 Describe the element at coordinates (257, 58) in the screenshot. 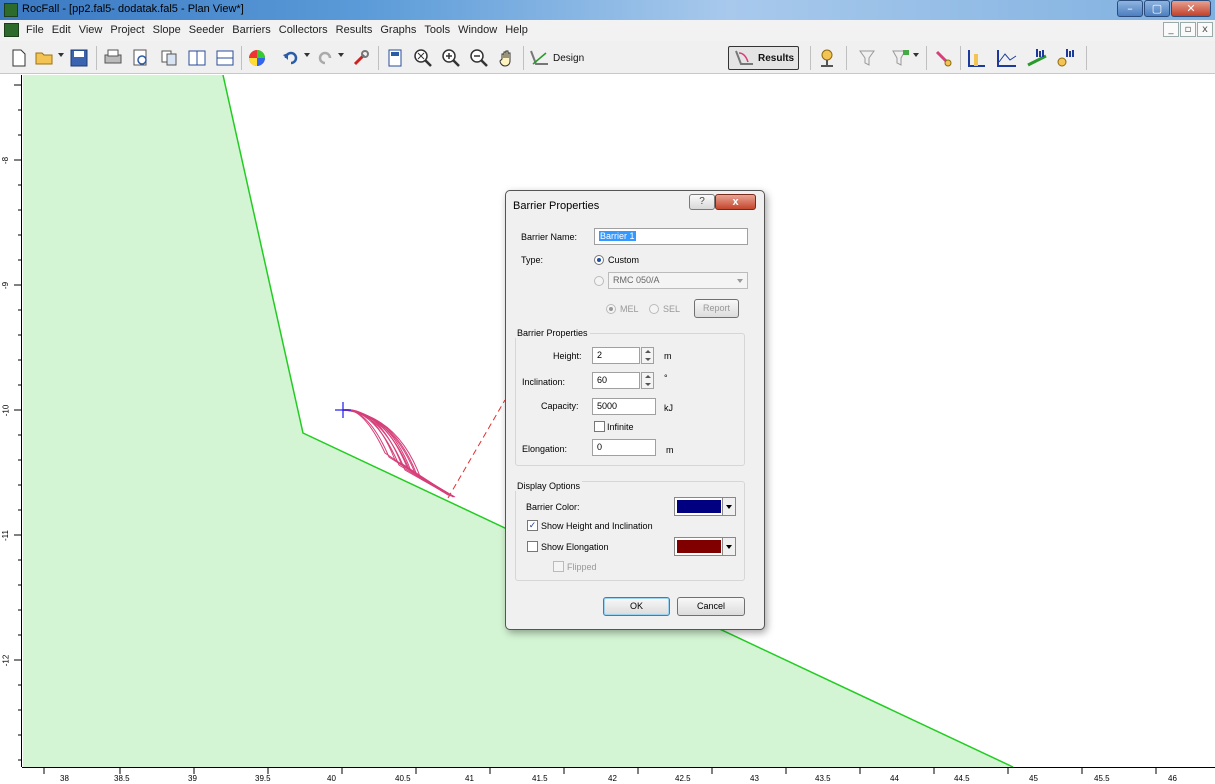

I see `color-wheel-icon` at that location.